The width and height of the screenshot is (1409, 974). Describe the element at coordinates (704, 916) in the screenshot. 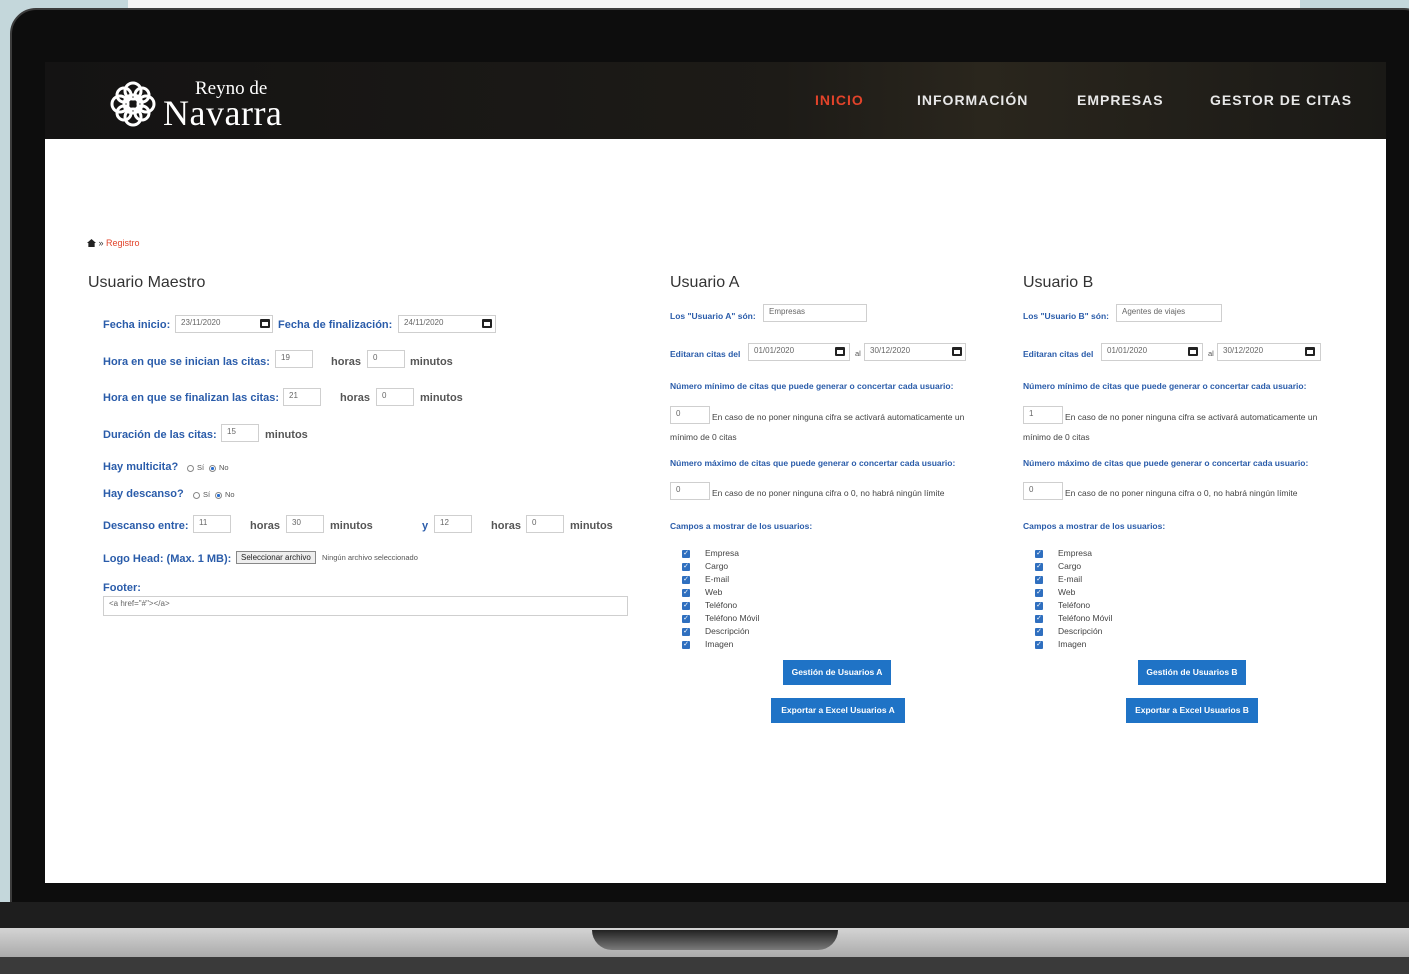

I see `laptop-bezel-bottom` at that location.